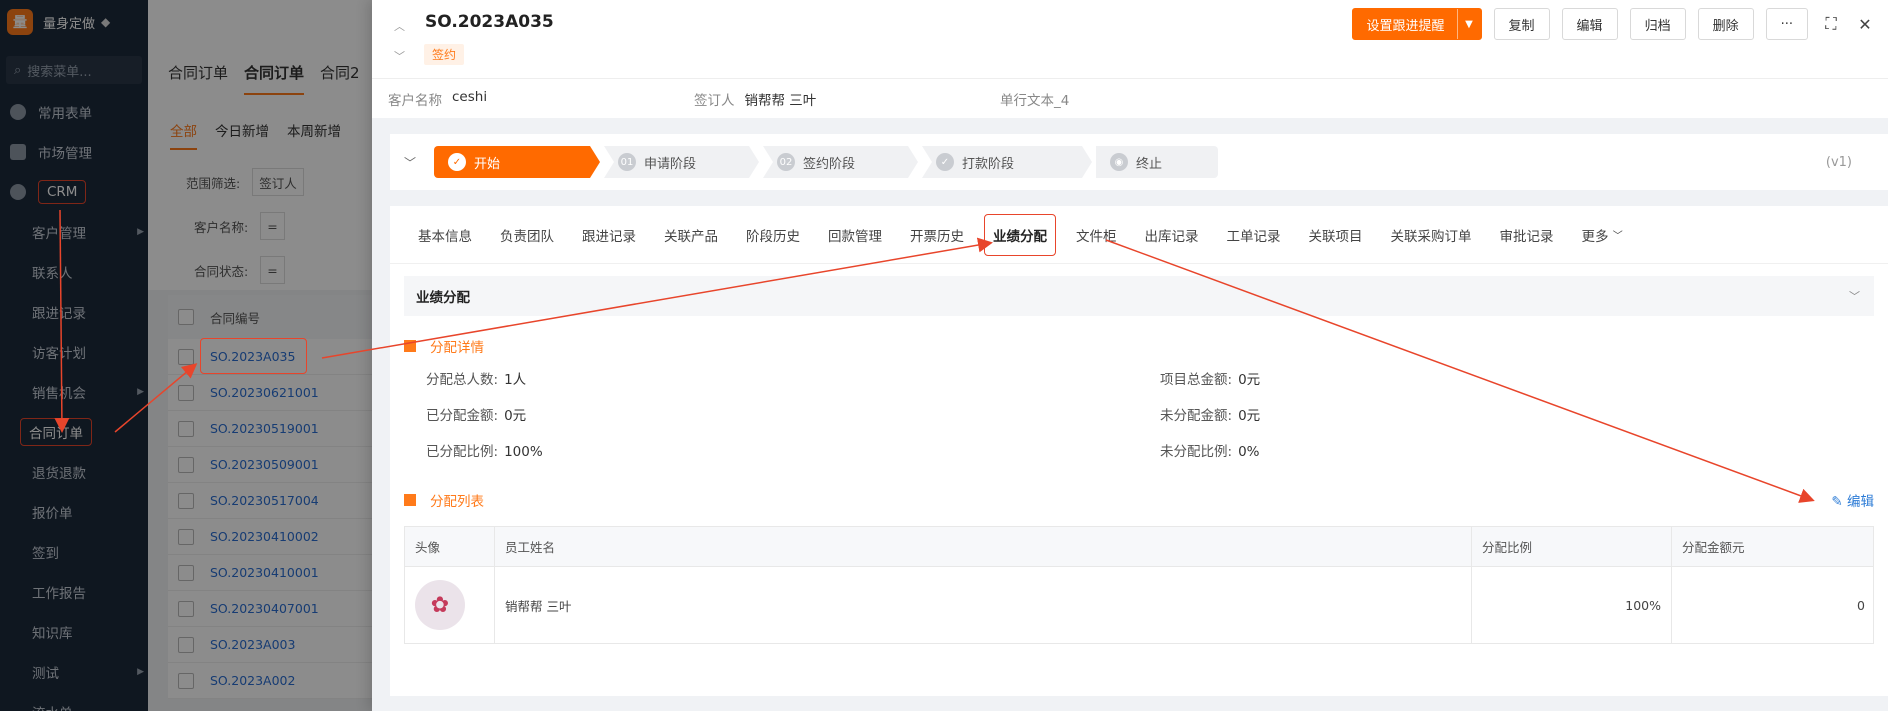 The height and width of the screenshot is (711, 1888). What do you see at coordinates (1431, 235) in the screenshot?
I see `tab-purchase-orders: 关联采购订单` at bounding box center [1431, 235].